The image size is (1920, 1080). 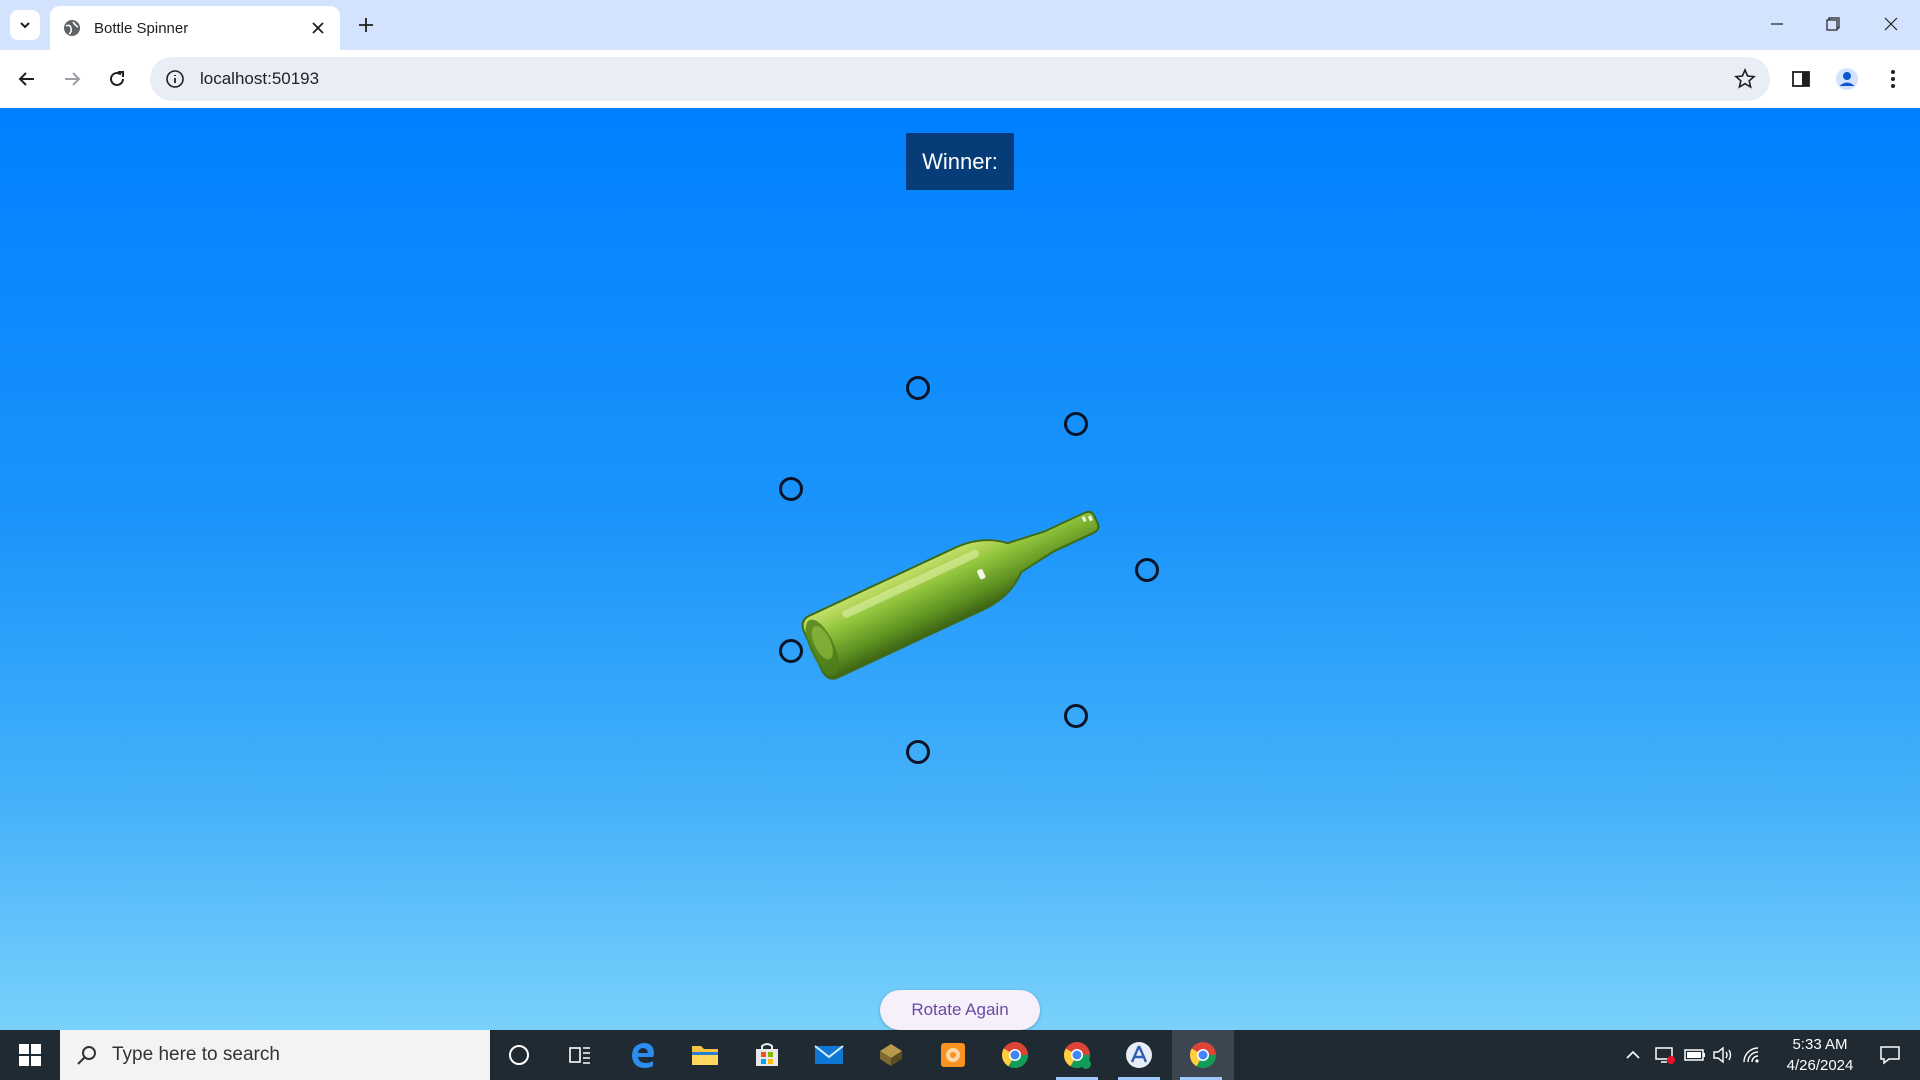 I want to click on tab-search-button, so click(x=25, y=25).